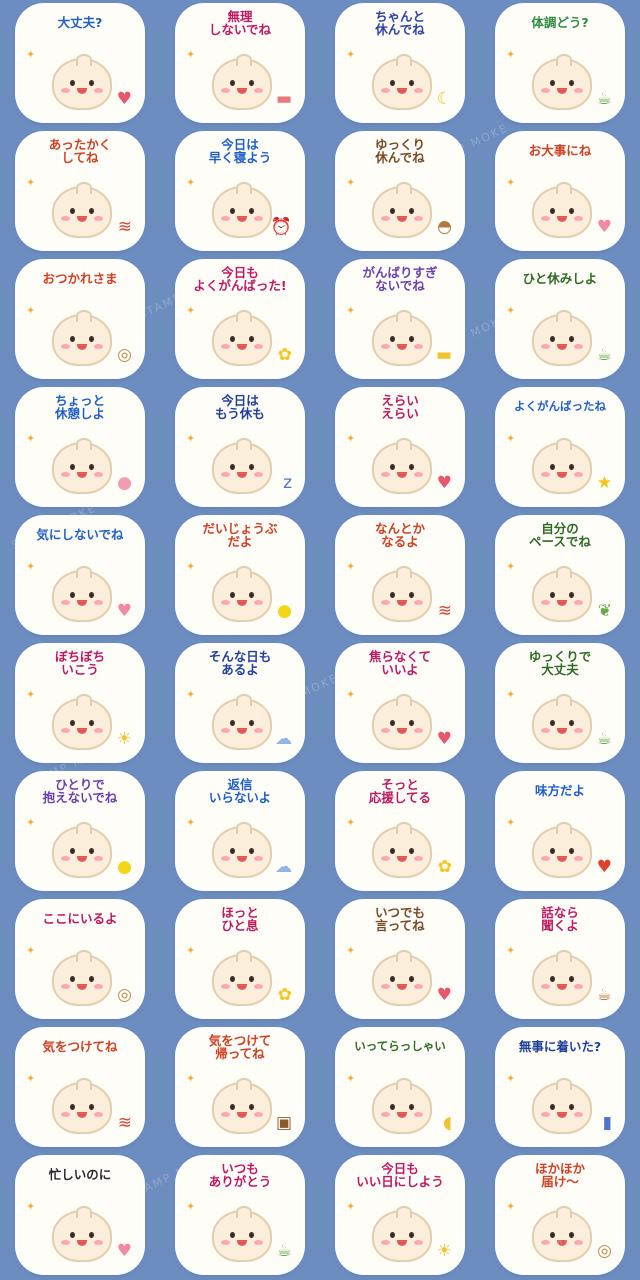  I want to click on sticker-cell: 焦らなくて いいよ ✦ ♥, so click(400, 704).